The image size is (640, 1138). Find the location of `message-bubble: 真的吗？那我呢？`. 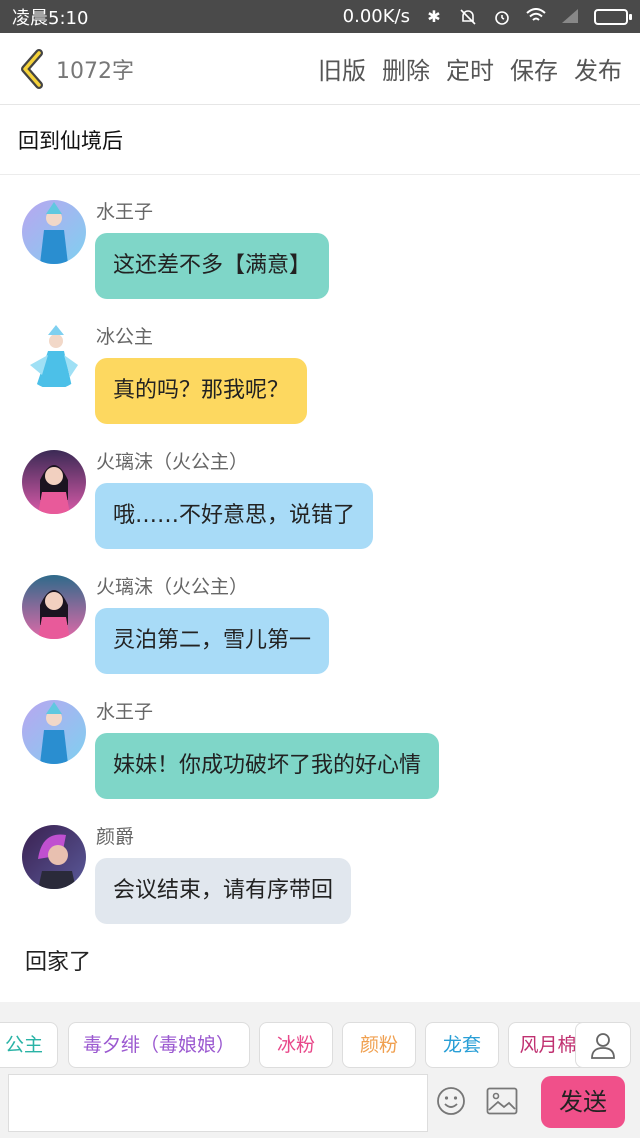

message-bubble: 真的吗？那我呢？ is located at coordinates (201, 391).